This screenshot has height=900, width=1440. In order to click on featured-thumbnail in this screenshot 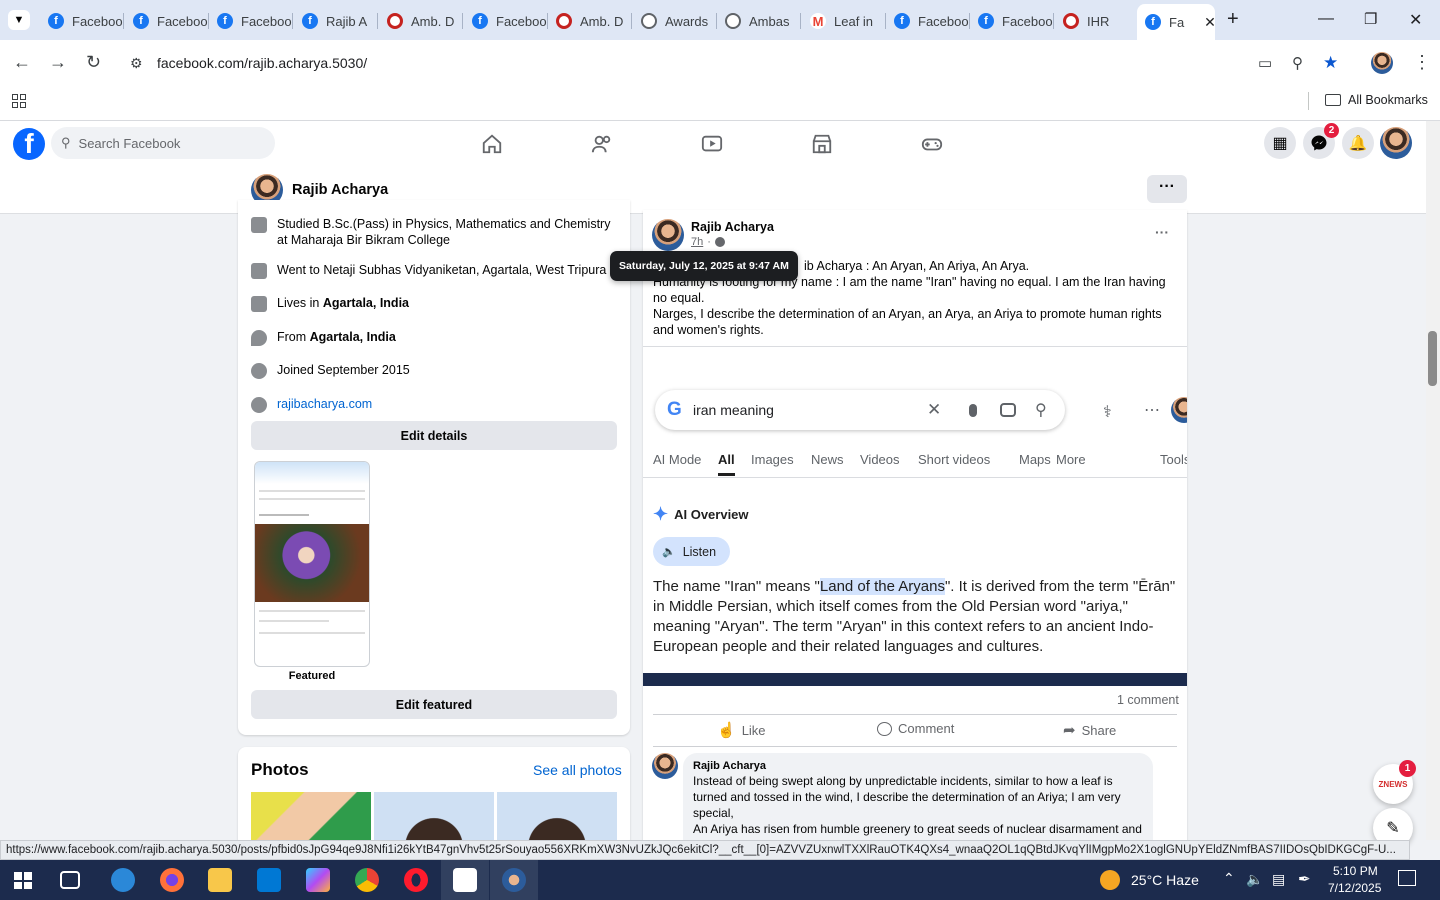, I will do `click(312, 564)`.